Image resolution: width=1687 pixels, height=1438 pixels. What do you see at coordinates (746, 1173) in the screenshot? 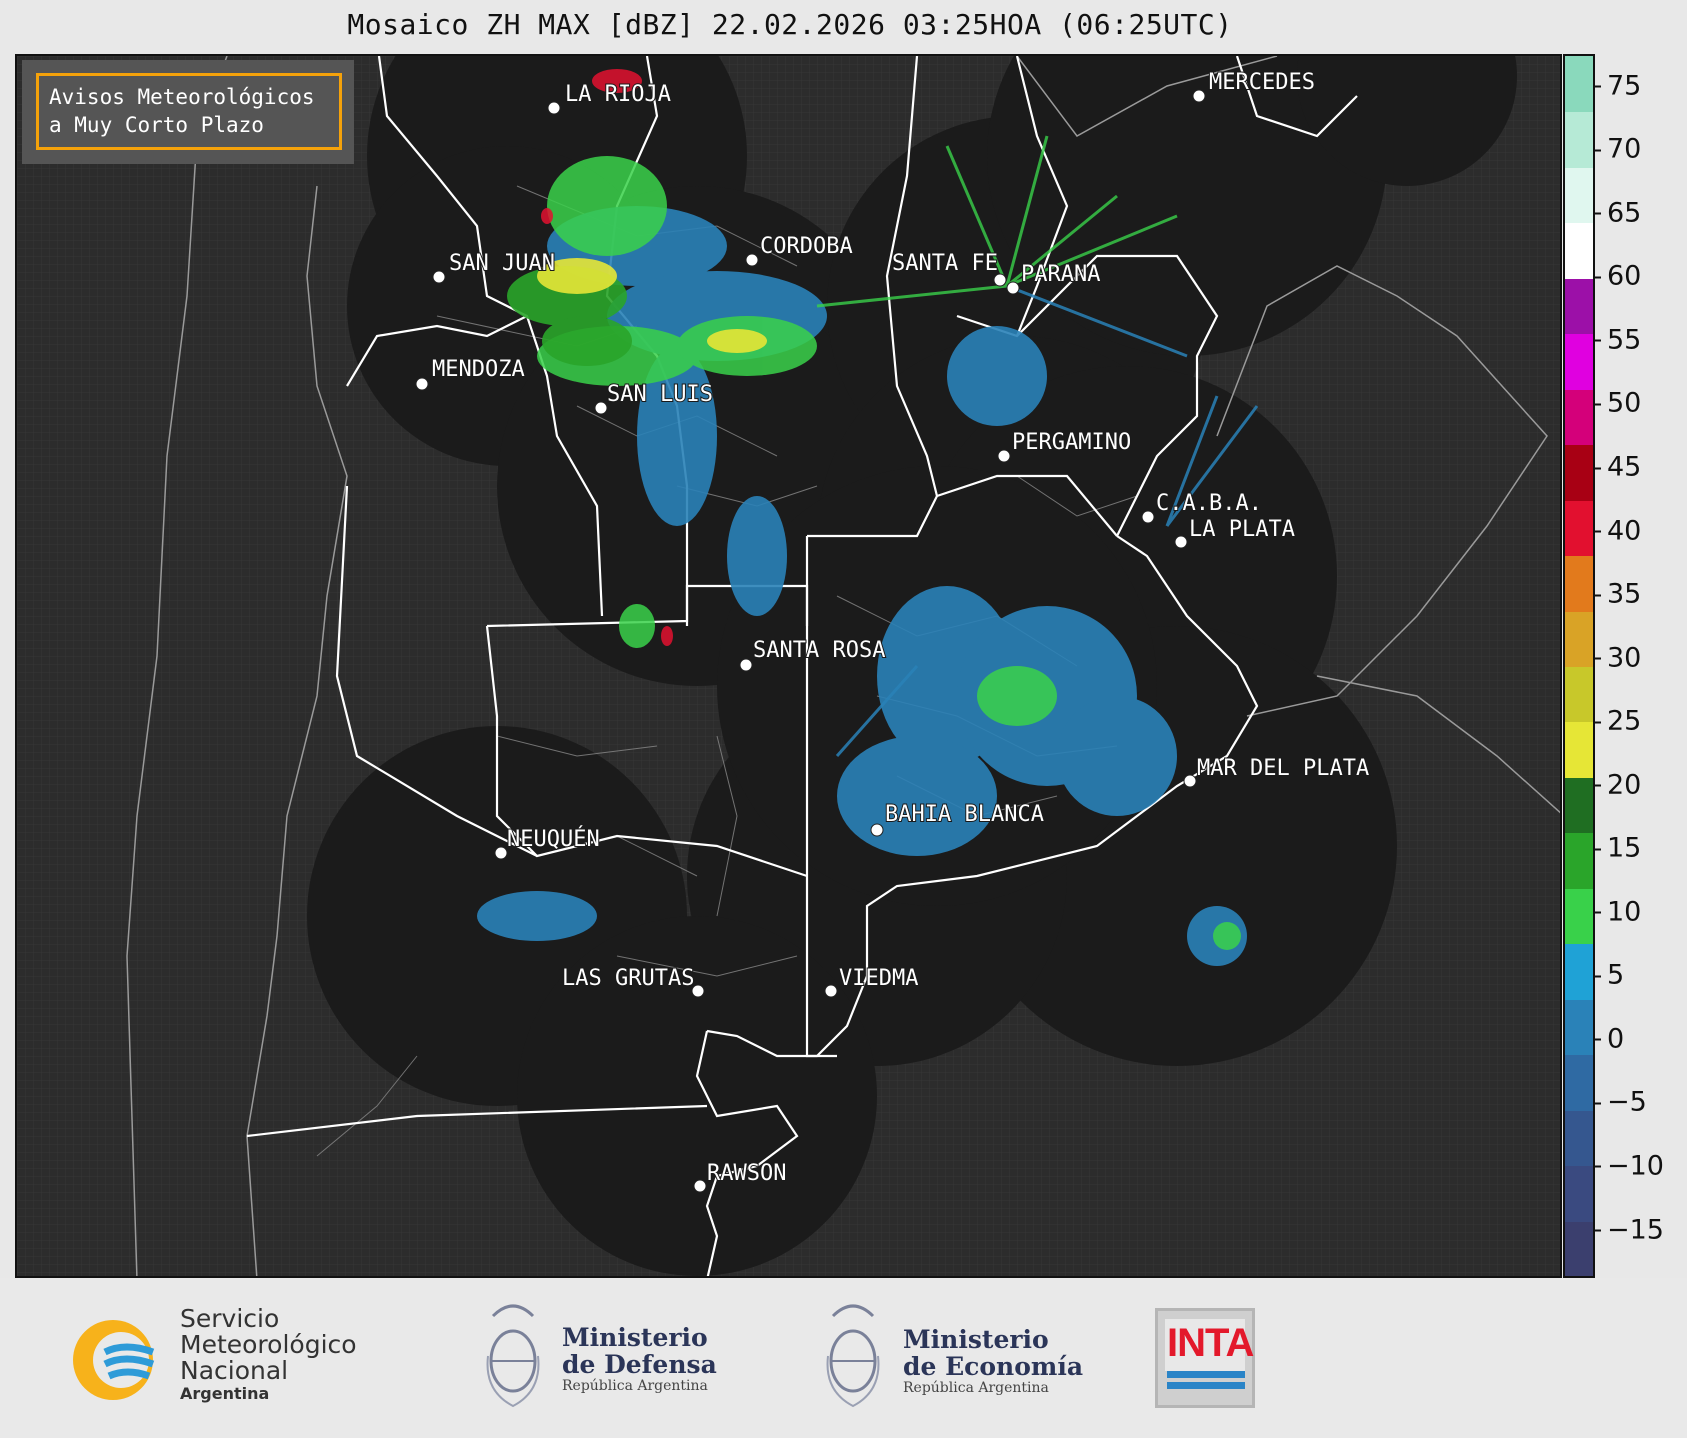
I see `svg-text: RAWSON` at bounding box center [746, 1173].